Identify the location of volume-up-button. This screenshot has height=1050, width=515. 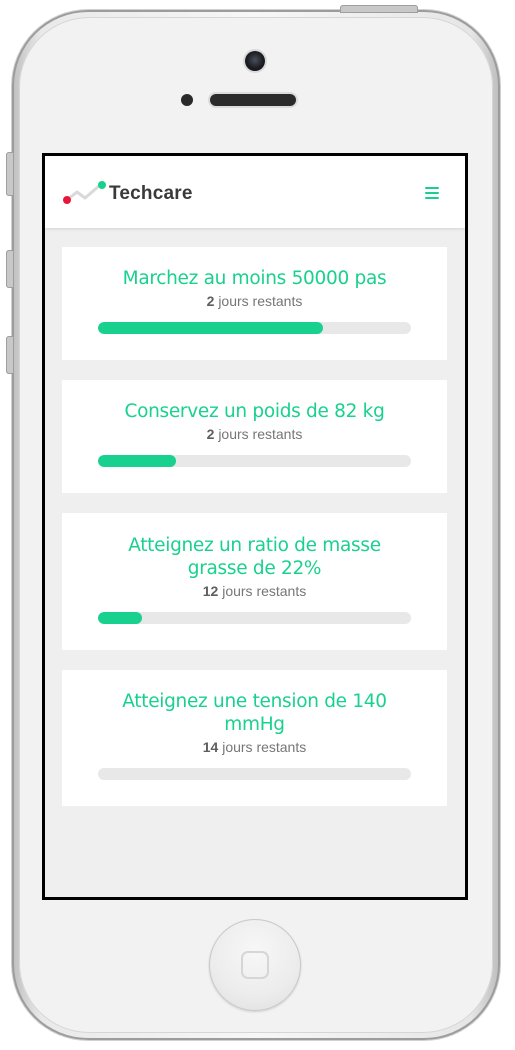
(10, 269).